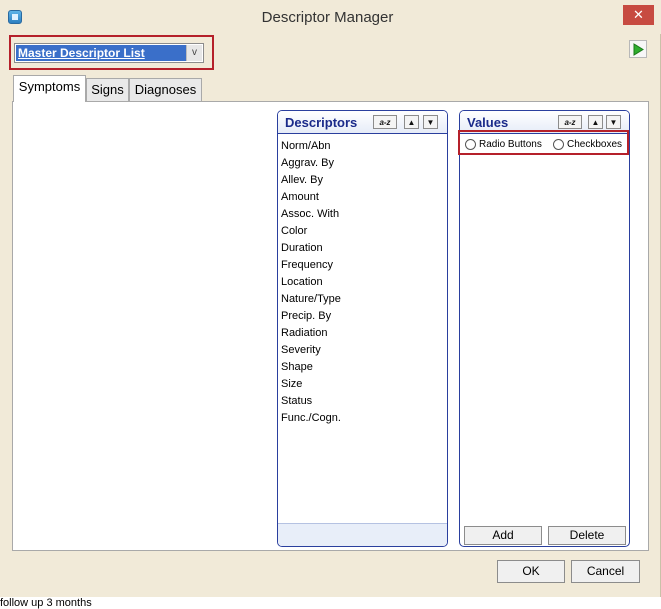  What do you see at coordinates (385, 122) in the screenshot?
I see `descriptors-sort-button: a-z` at bounding box center [385, 122].